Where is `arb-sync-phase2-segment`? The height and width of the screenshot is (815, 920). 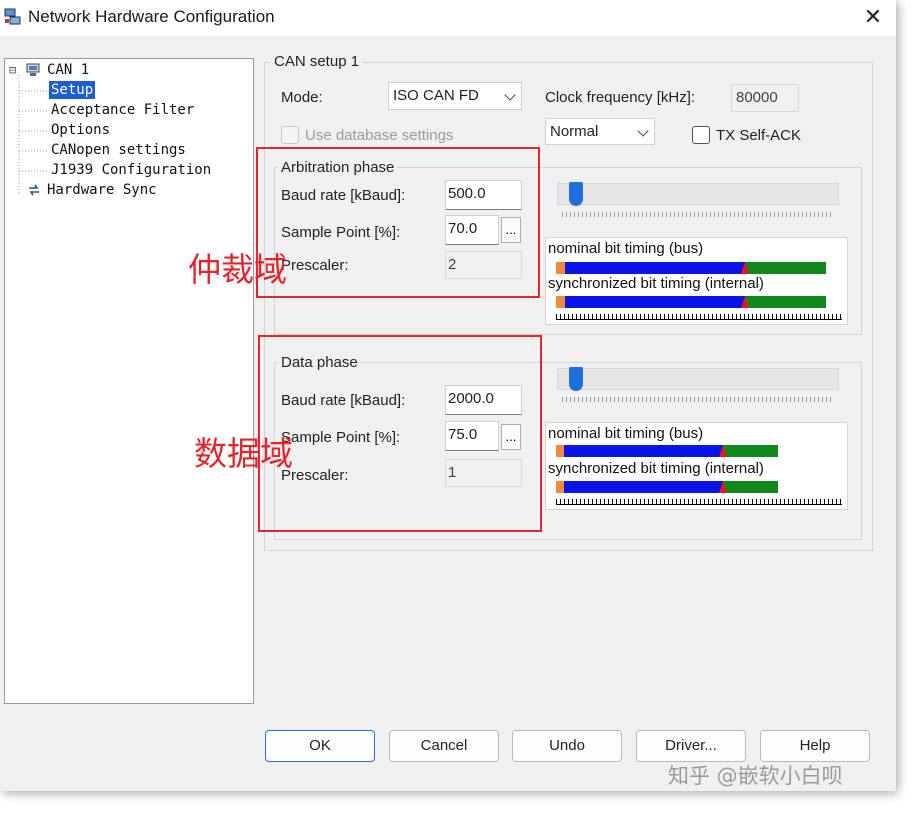 arb-sync-phase2-segment is located at coordinates (785, 302).